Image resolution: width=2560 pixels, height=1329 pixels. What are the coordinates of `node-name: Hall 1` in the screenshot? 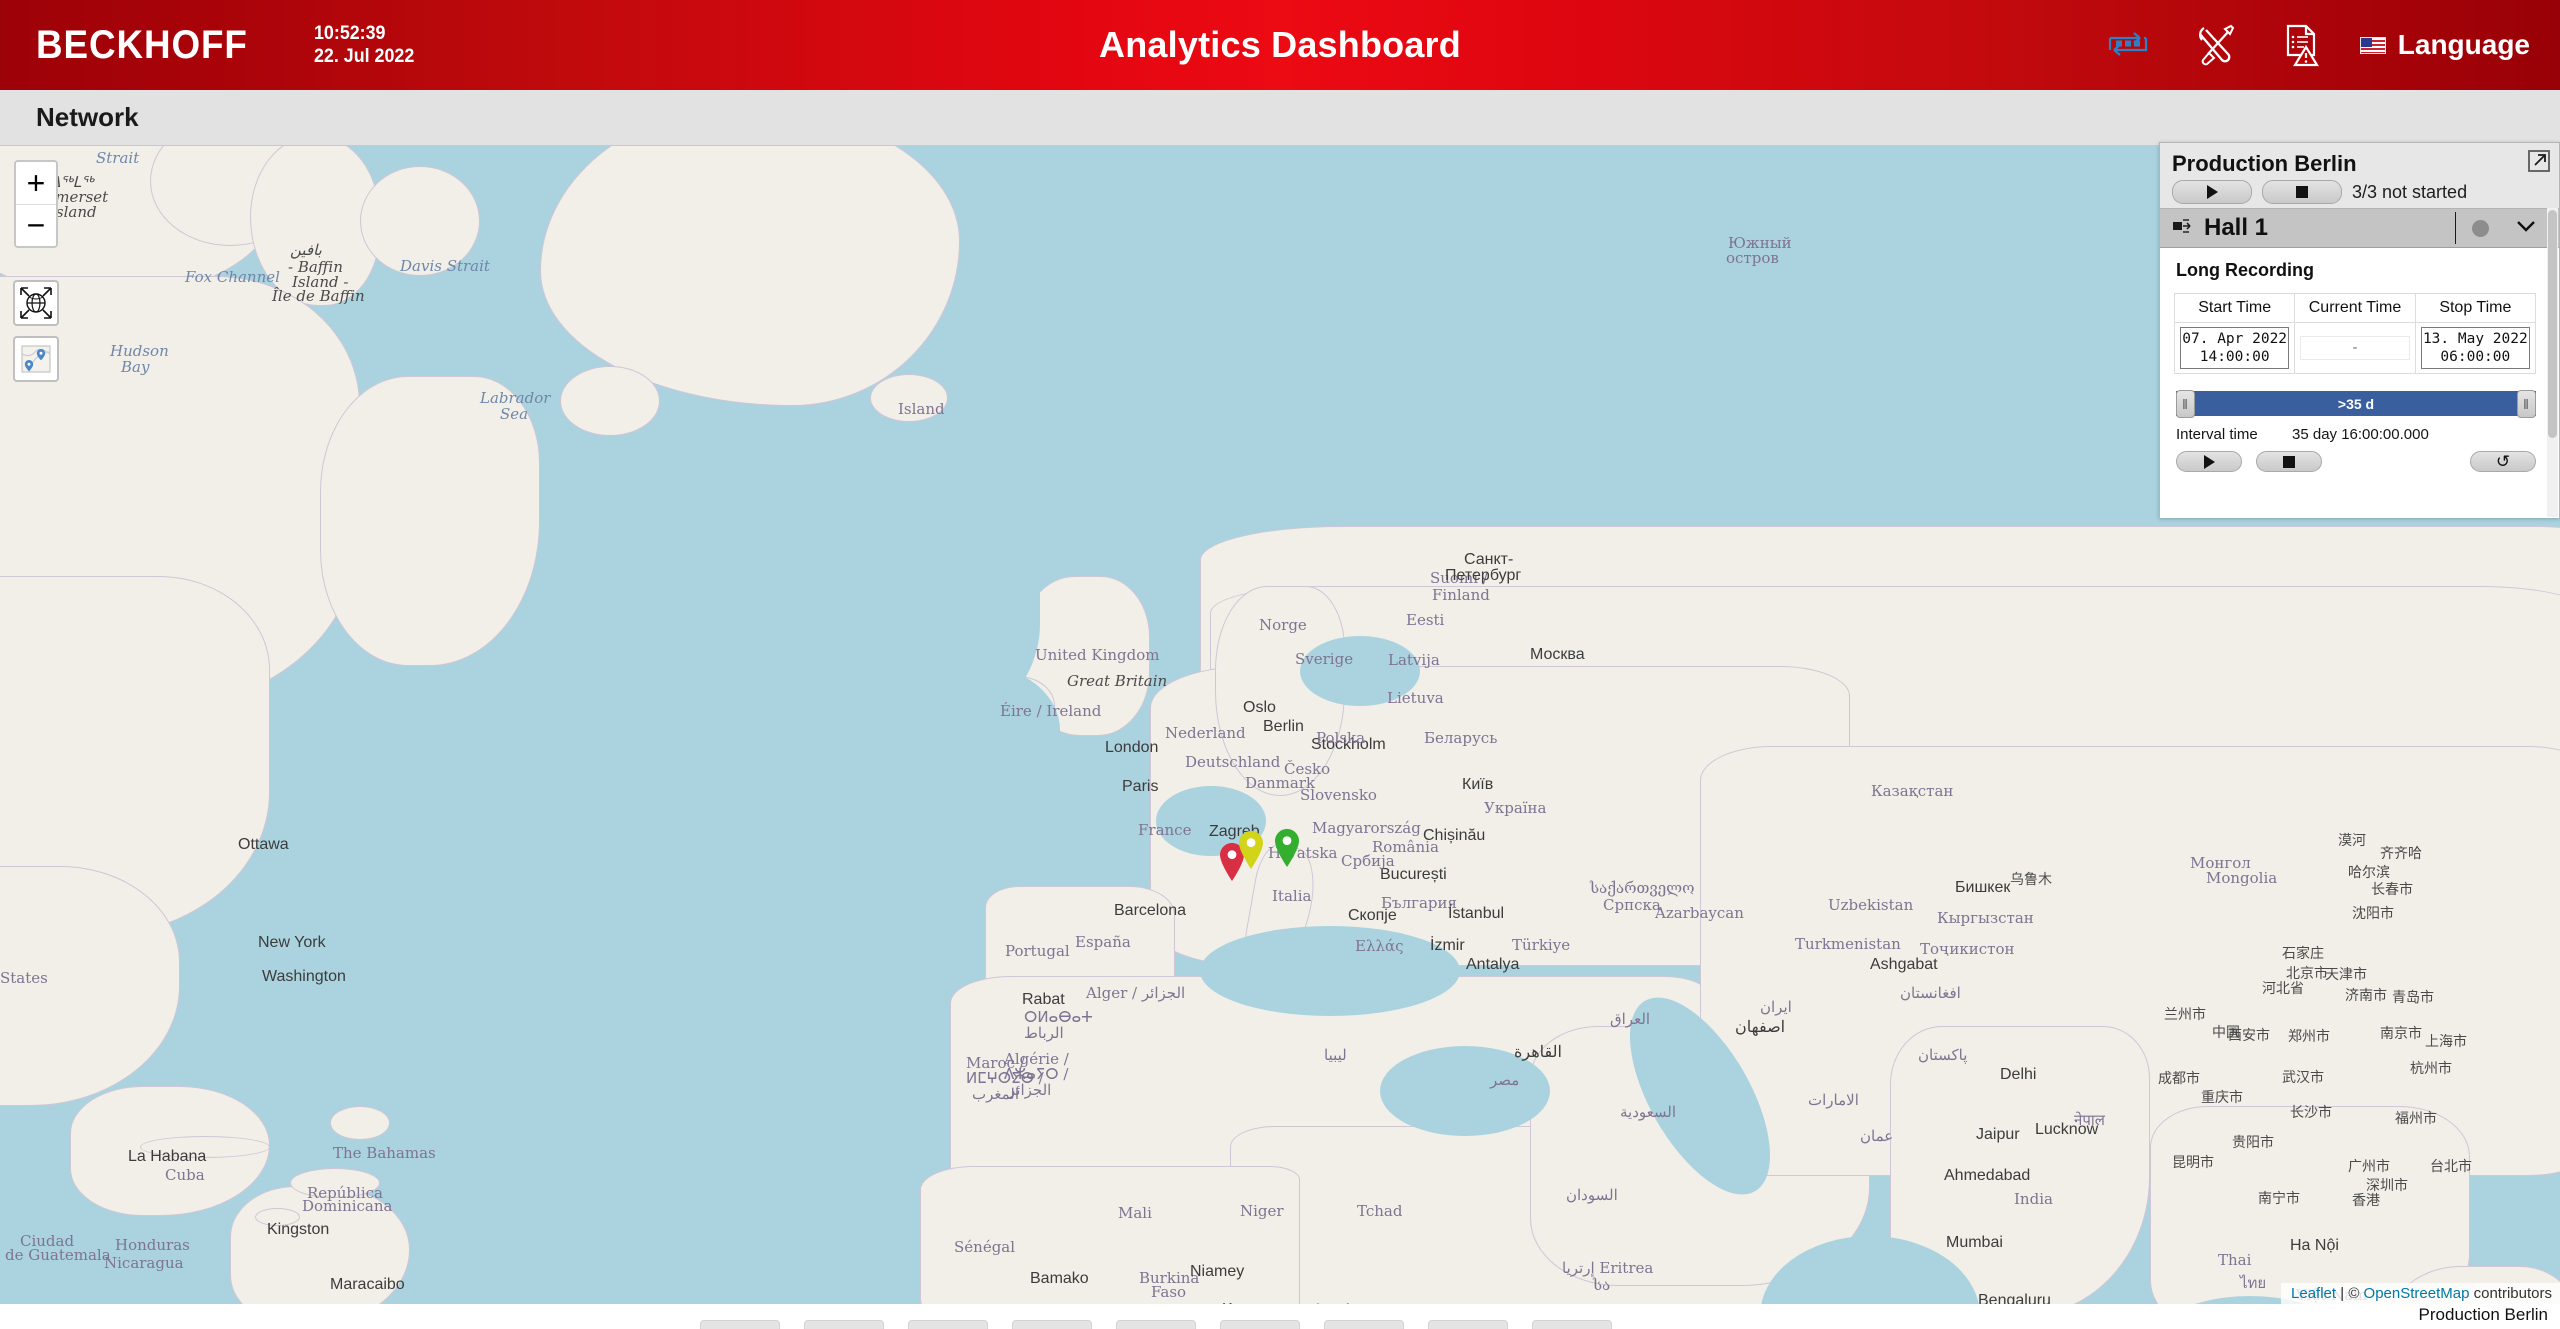 It's located at (2236, 227).